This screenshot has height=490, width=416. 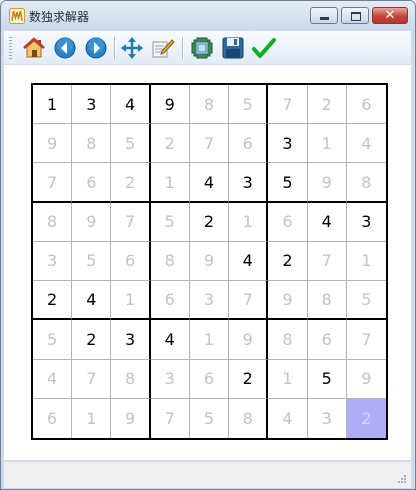 What do you see at coordinates (202, 48) in the screenshot?
I see `solve-button` at bounding box center [202, 48].